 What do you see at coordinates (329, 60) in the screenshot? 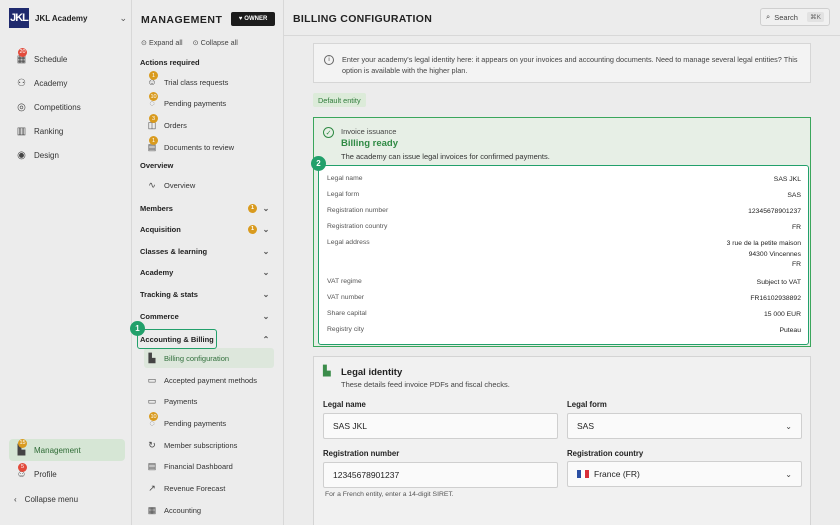
I see `info-icon: i` at bounding box center [329, 60].